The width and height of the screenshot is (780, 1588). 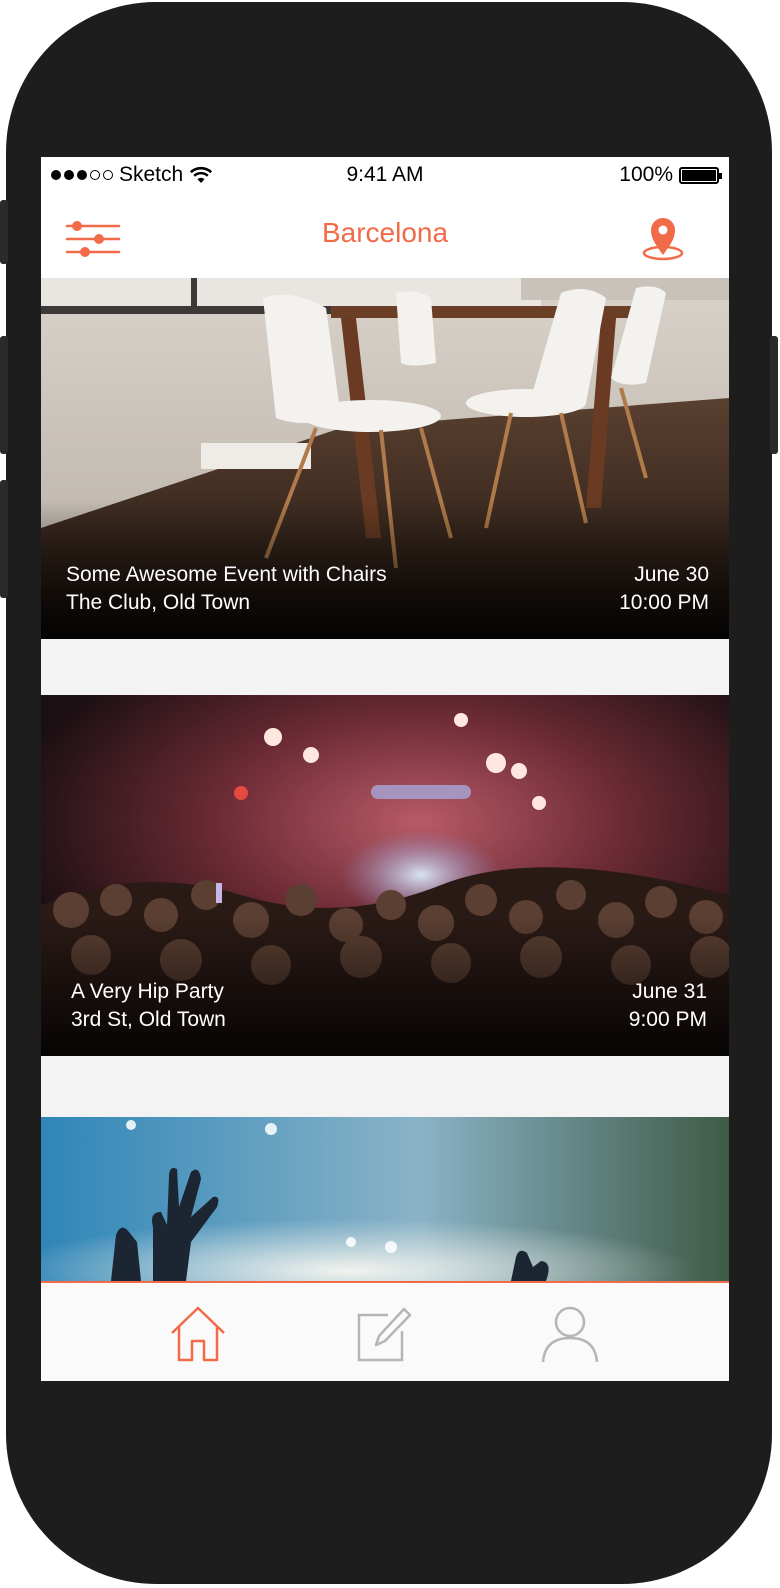 What do you see at coordinates (664, 602) in the screenshot?
I see `event-time: 10:00 PM` at bounding box center [664, 602].